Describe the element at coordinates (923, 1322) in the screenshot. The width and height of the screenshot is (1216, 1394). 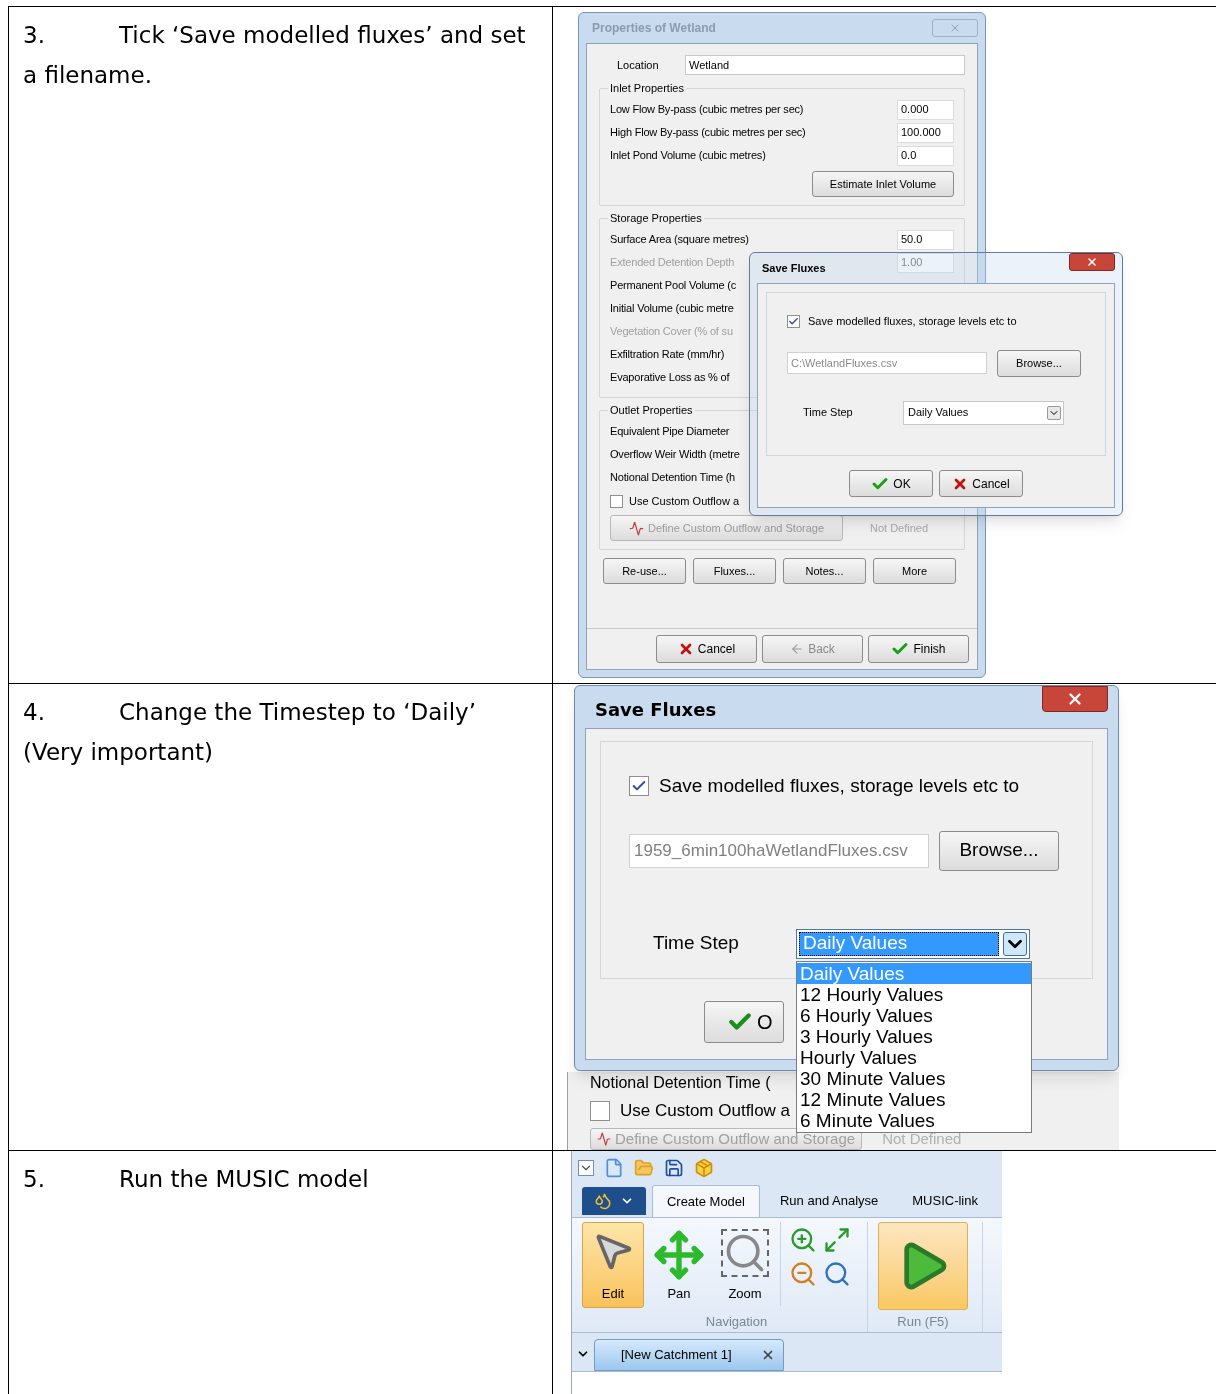
I see `run-label: Run (F5)` at that location.